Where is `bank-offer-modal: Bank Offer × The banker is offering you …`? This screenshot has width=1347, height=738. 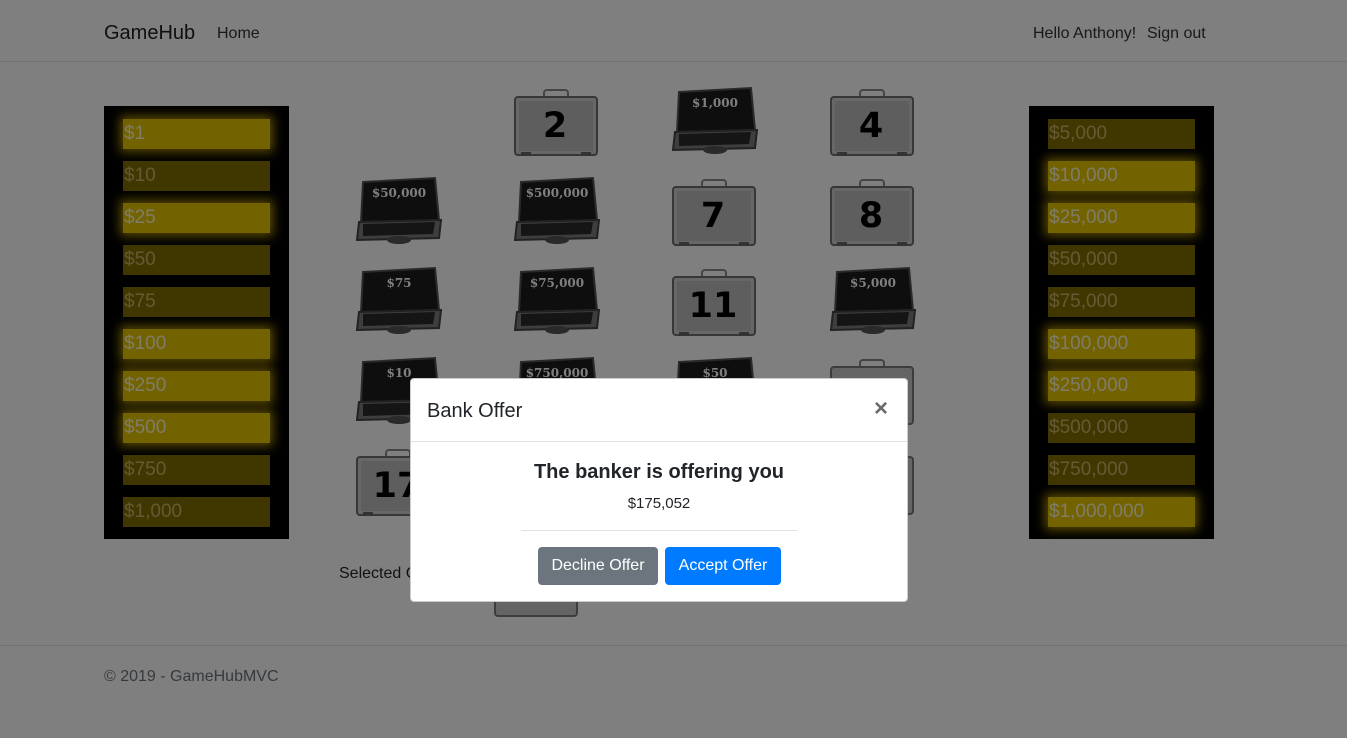 bank-offer-modal: Bank Offer × The banker is offering you … is located at coordinates (659, 490).